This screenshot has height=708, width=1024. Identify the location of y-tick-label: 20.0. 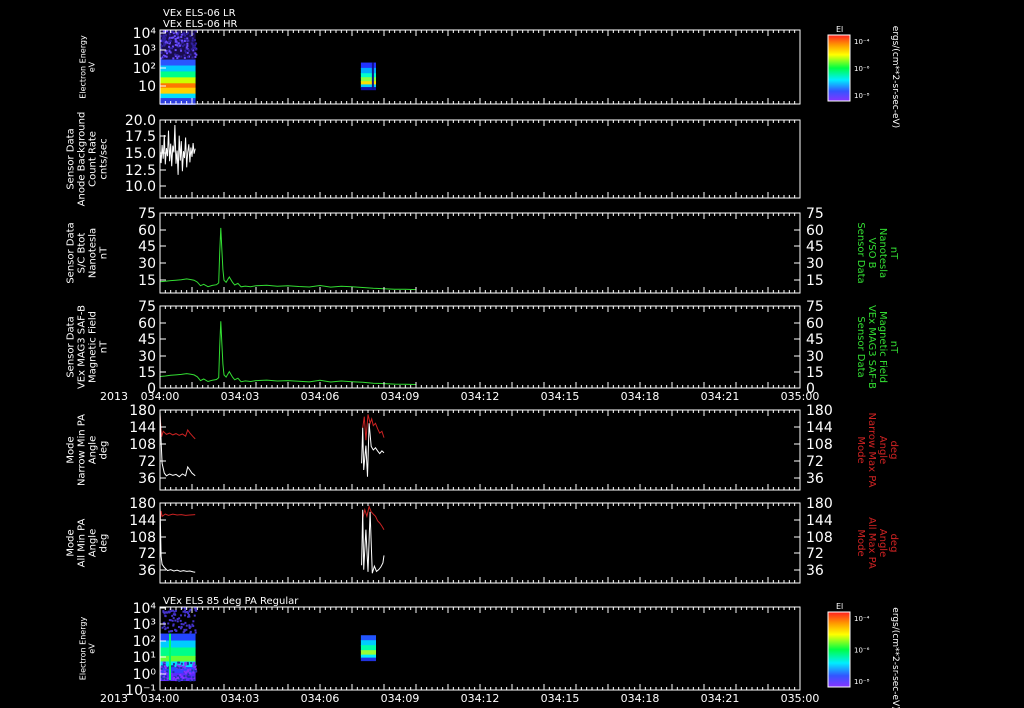
(140, 121).